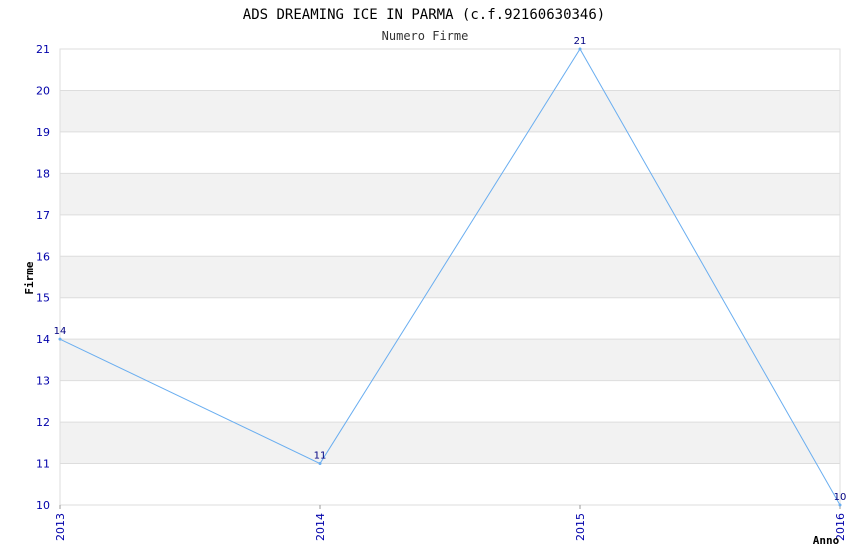 The width and height of the screenshot is (850, 550). Describe the element at coordinates (43, 339) in the screenshot. I see `y-tick-label: 14` at that location.